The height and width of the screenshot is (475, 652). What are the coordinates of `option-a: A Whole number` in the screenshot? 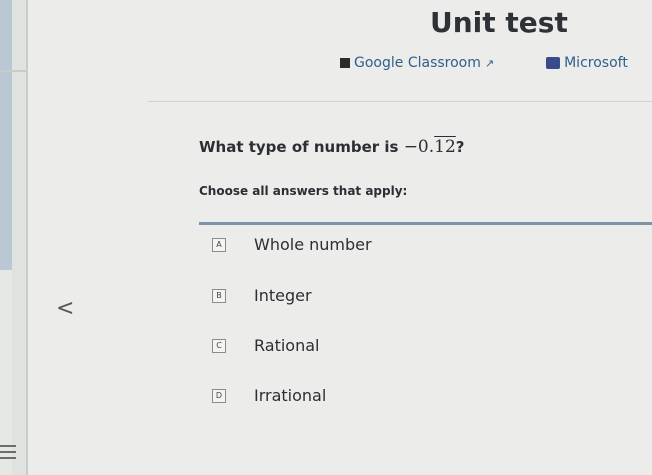 It's located at (292, 244).